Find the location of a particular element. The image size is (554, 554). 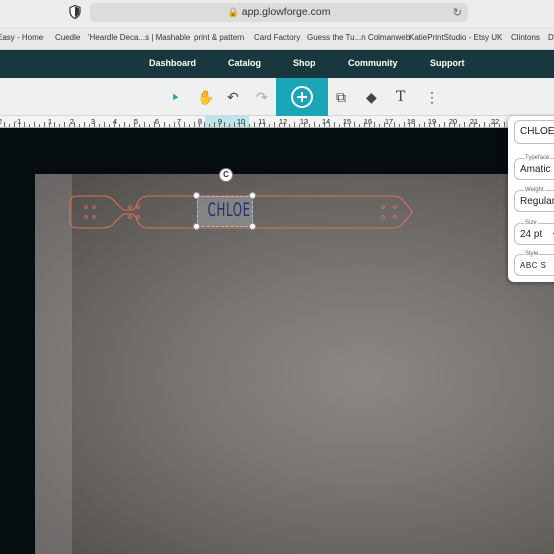

weight-select: Weight Regular is located at coordinates (534, 199).